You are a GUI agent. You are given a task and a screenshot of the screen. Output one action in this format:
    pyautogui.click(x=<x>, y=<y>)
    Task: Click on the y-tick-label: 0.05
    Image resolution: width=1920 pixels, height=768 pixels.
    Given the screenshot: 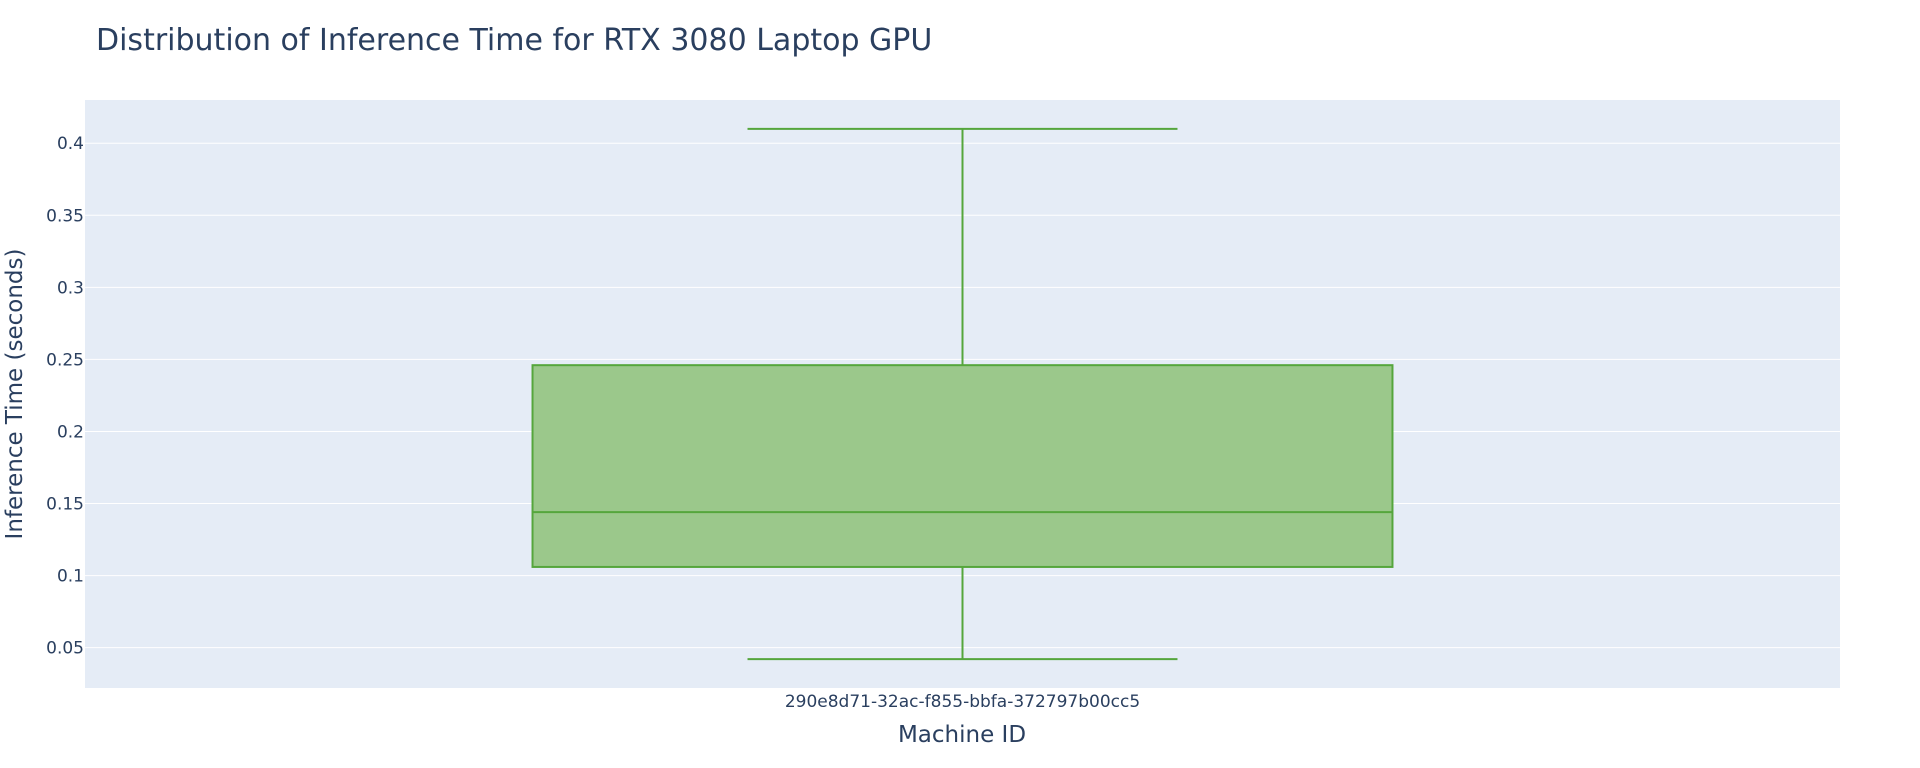 What is the action you would take?
    pyautogui.click(x=65, y=649)
    